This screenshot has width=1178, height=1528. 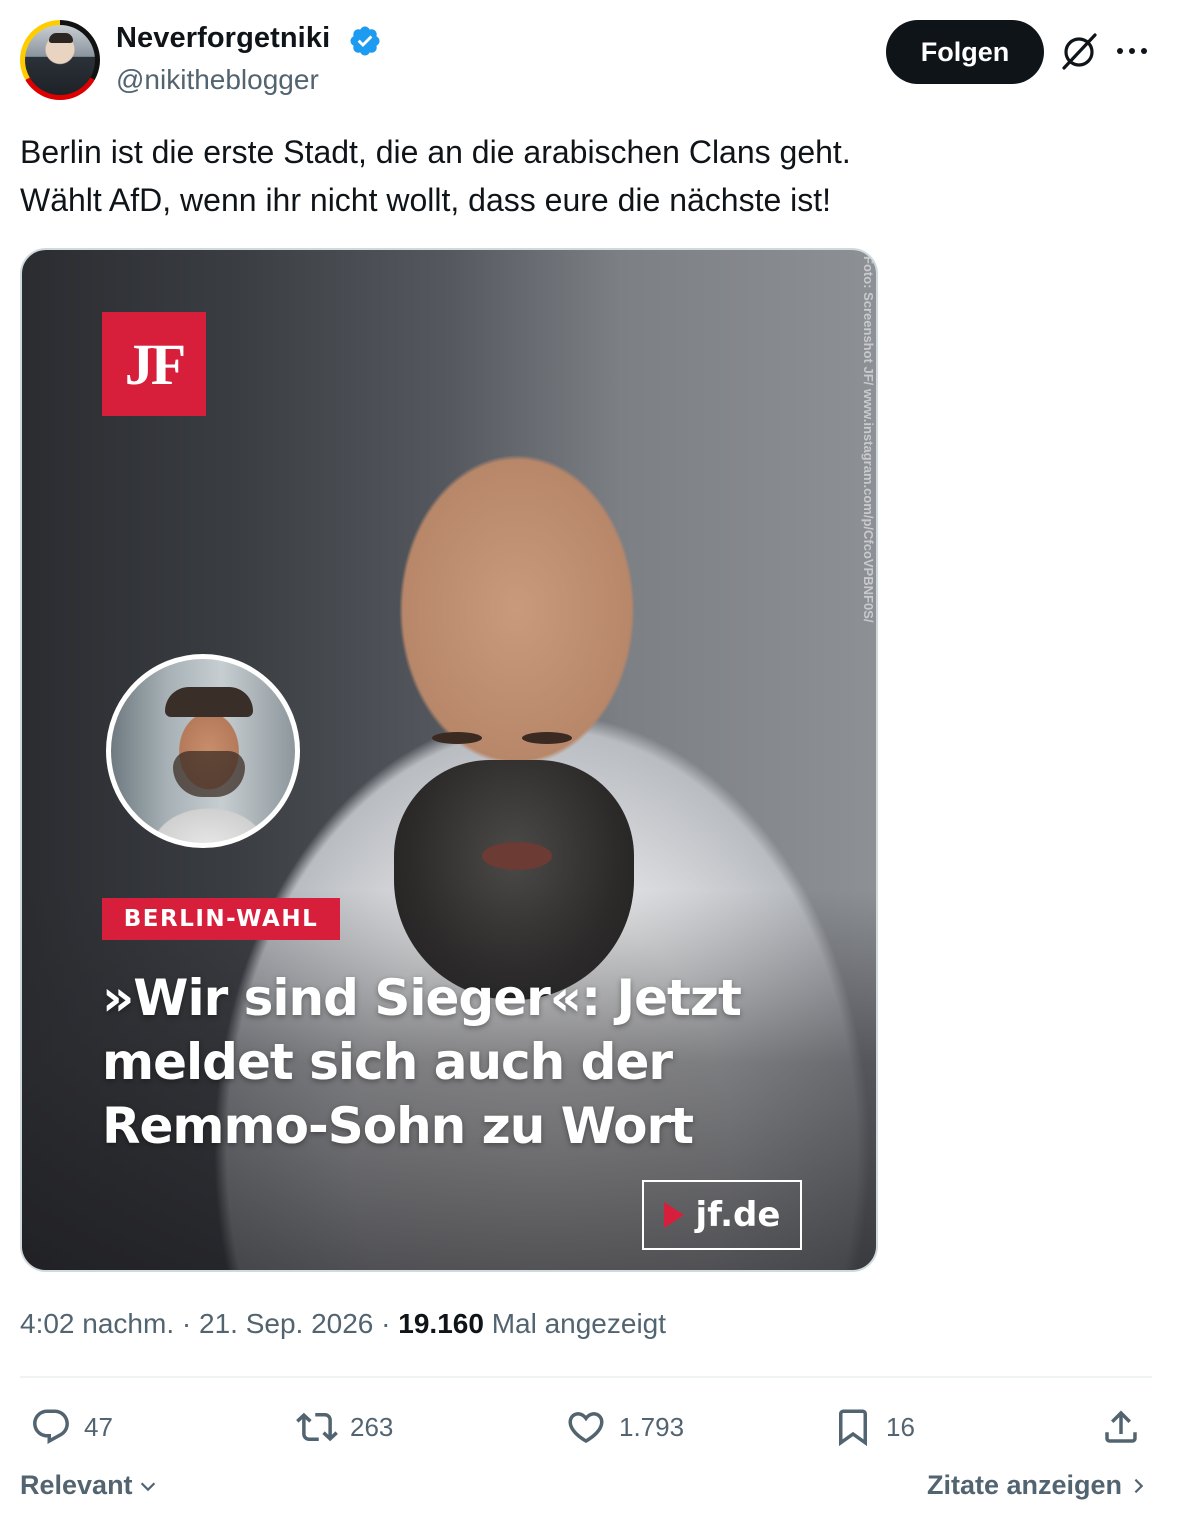 I want to click on sort-label: Relevant, so click(x=76, y=1485).